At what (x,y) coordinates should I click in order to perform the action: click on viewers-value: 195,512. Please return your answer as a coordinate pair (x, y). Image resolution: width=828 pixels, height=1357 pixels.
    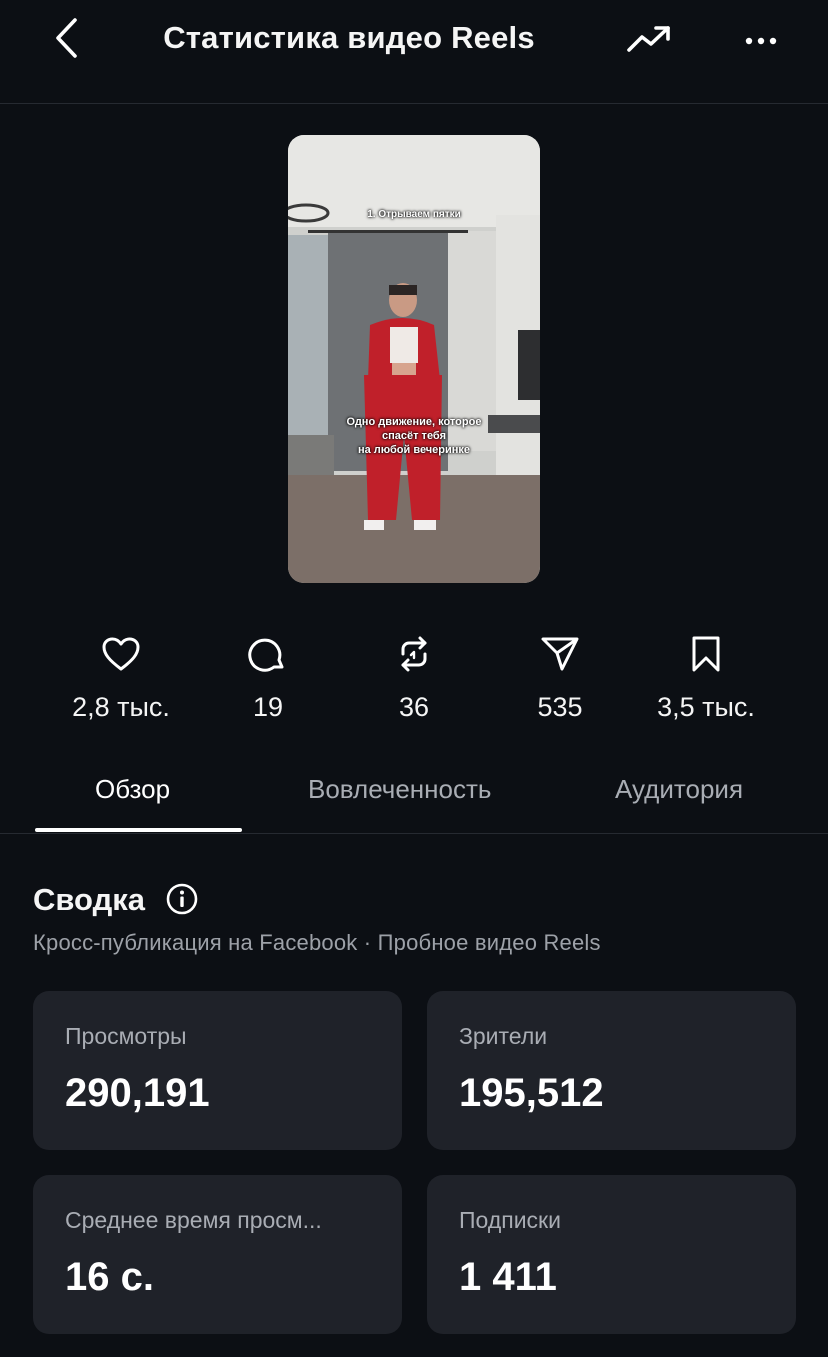
    Looking at the image, I should click on (531, 1093).